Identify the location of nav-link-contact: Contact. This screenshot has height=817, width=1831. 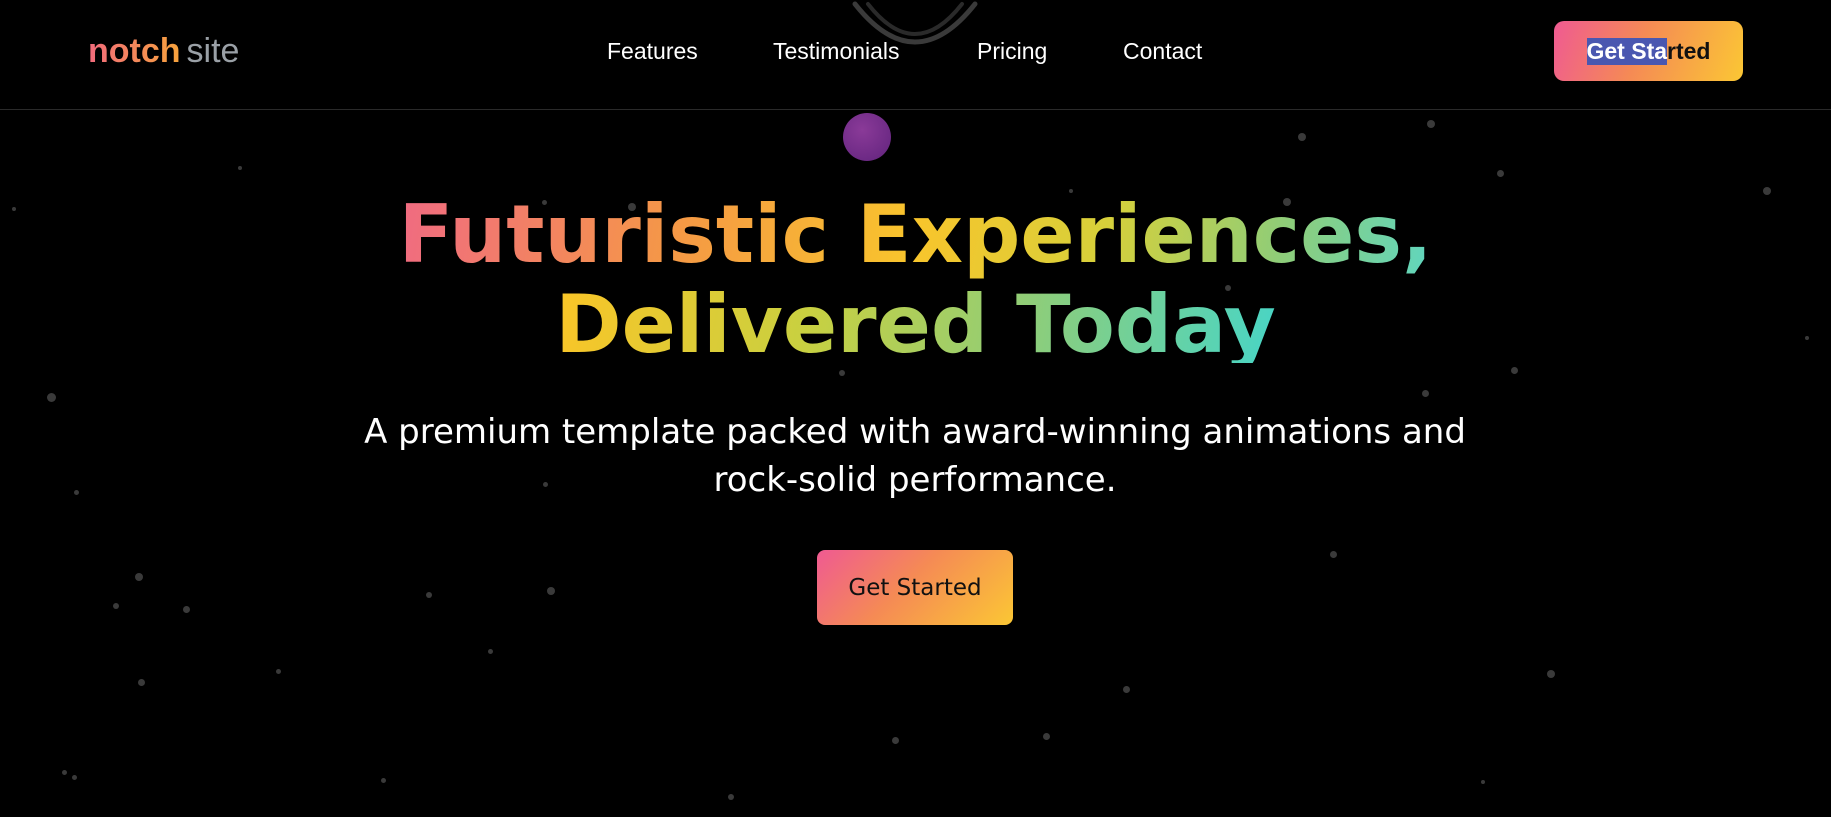
(1162, 51).